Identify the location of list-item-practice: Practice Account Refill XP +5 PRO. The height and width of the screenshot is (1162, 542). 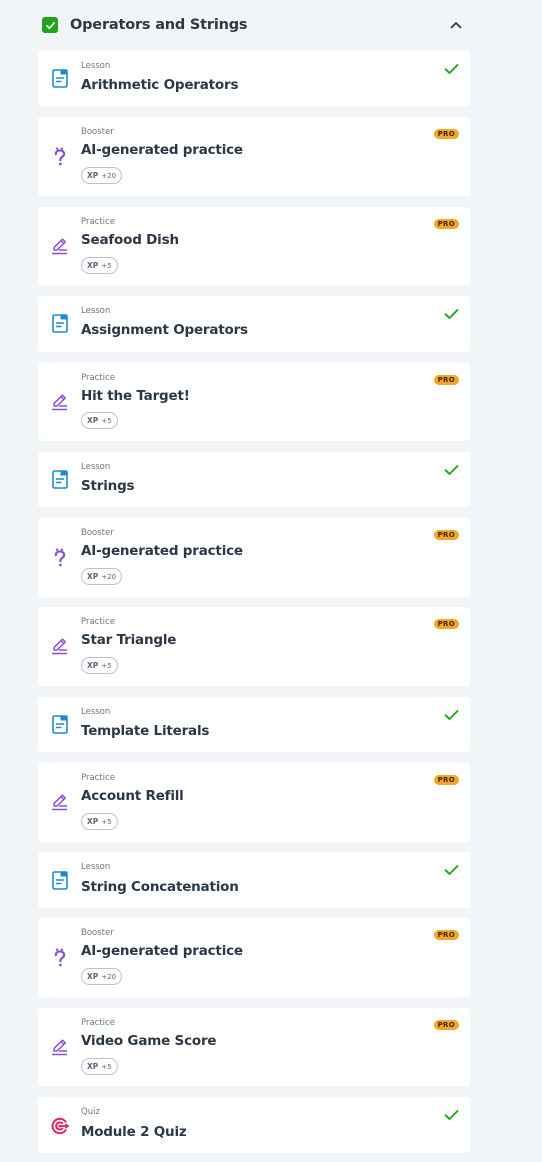
(254, 802).